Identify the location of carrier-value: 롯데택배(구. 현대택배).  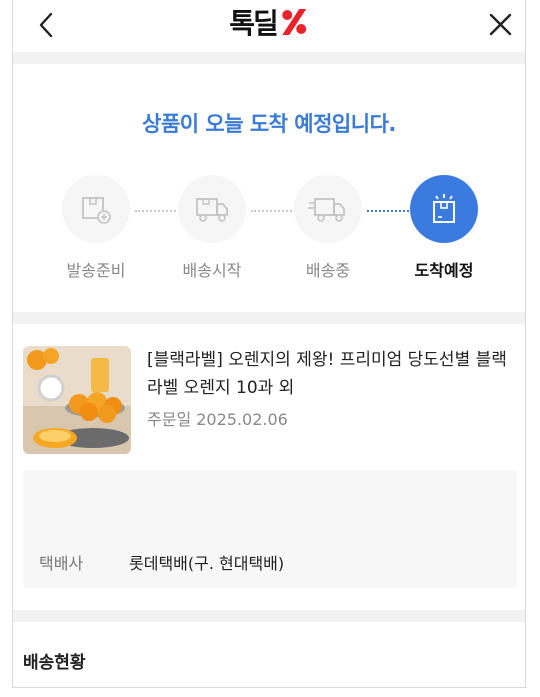
(207, 563).